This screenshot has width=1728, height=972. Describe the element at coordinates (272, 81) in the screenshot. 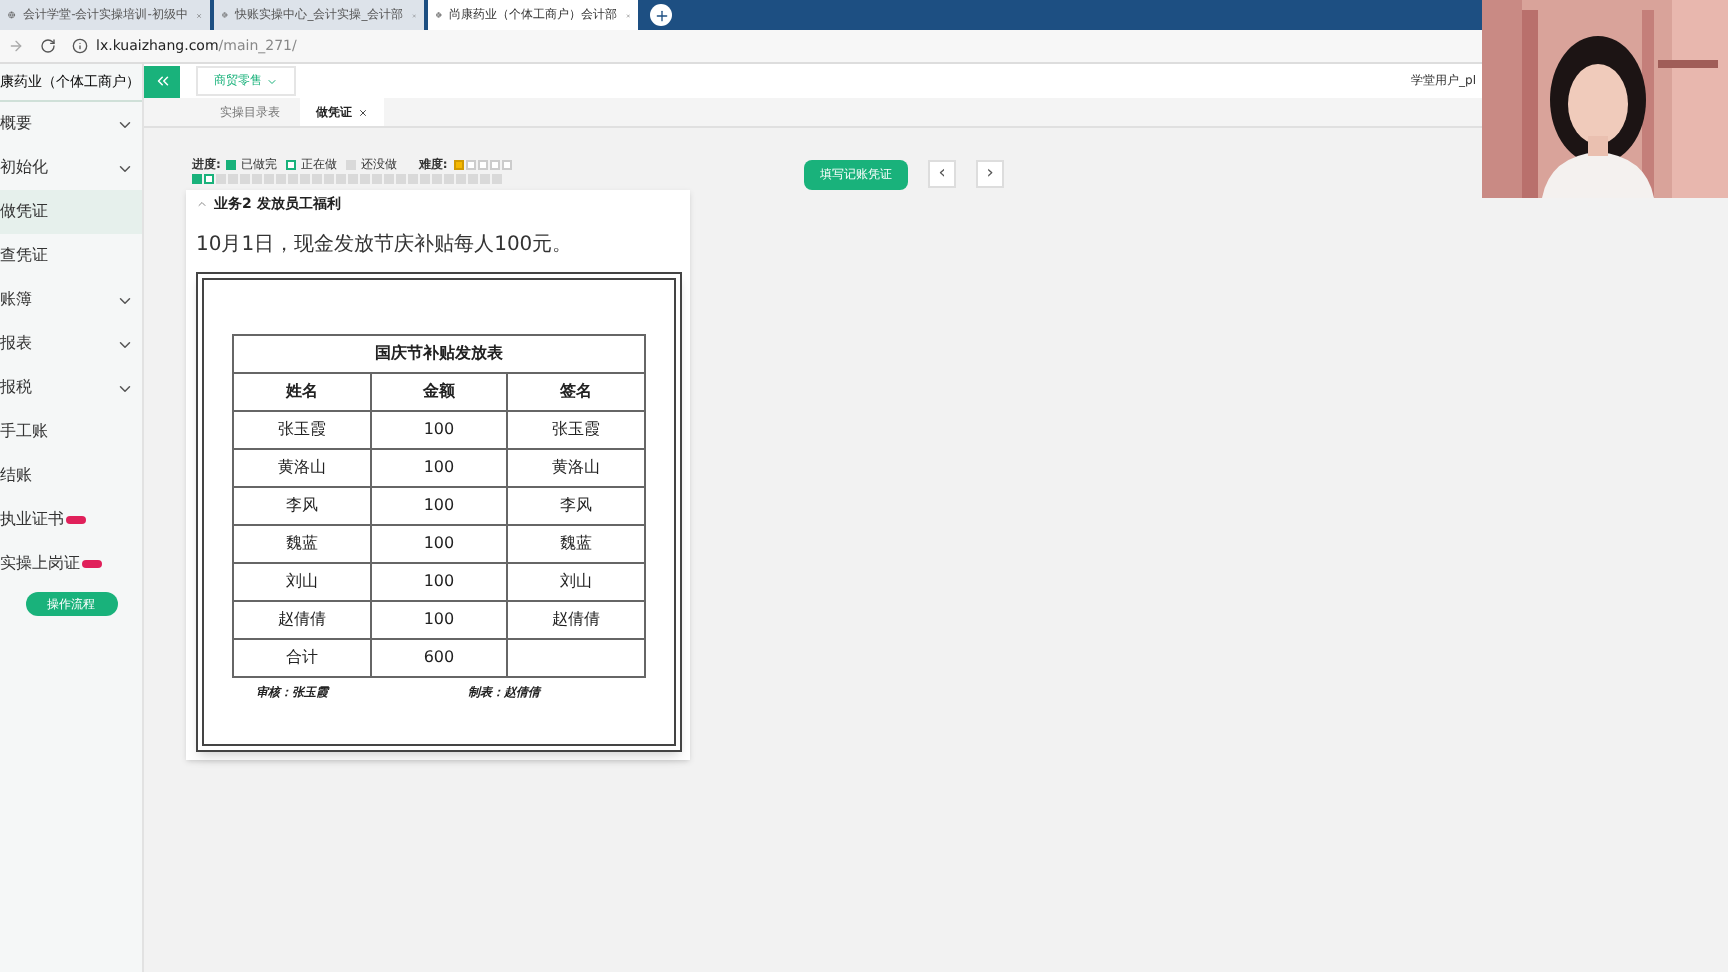

I see `chevron-icon` at that location.